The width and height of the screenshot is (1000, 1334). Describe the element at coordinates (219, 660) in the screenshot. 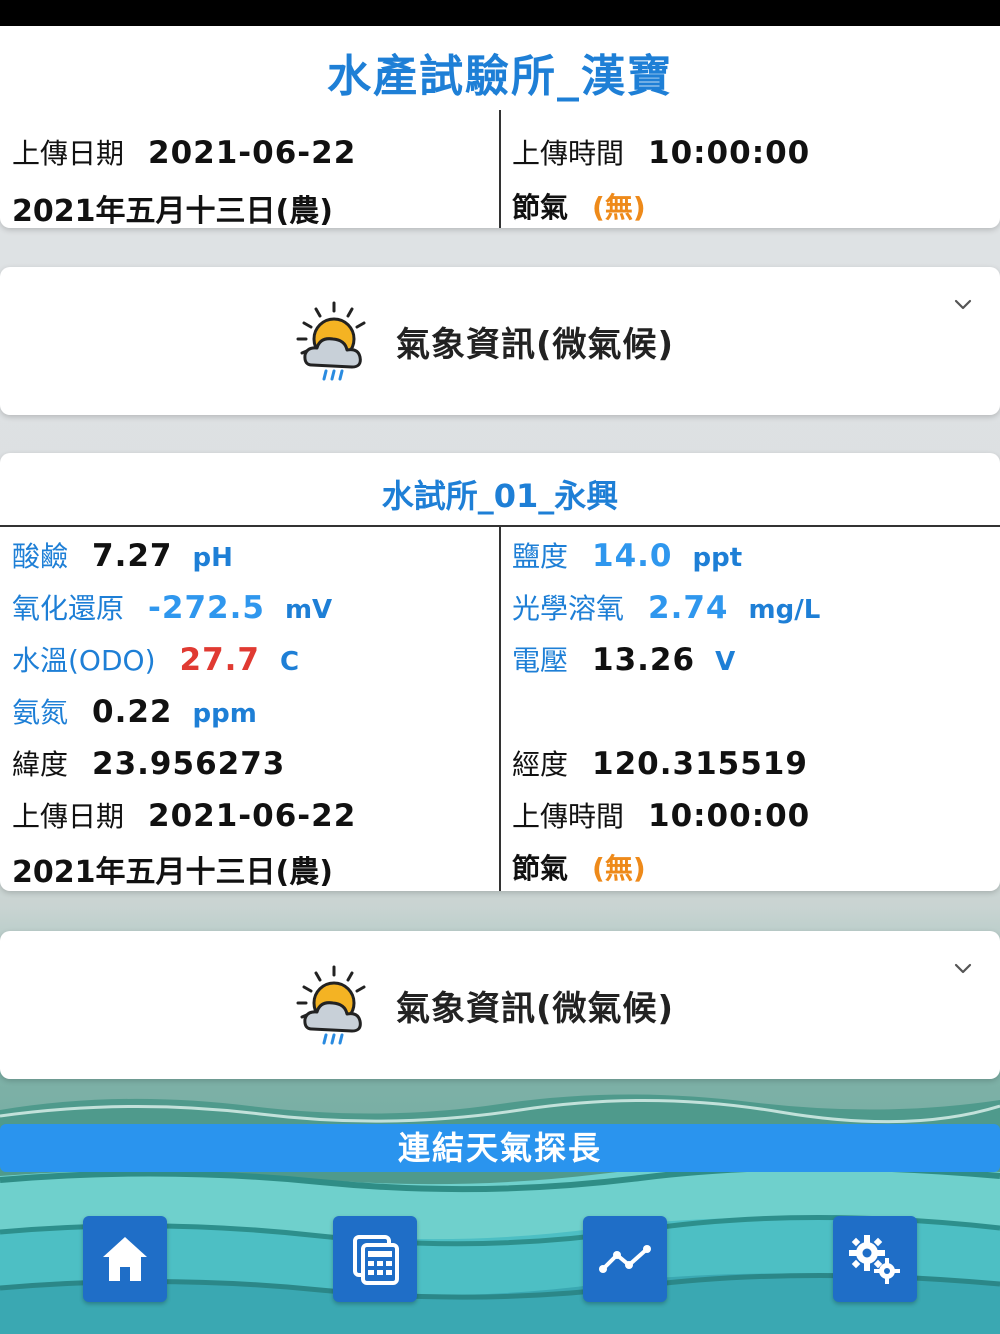

I see `temp-value: 27.7` at that location.